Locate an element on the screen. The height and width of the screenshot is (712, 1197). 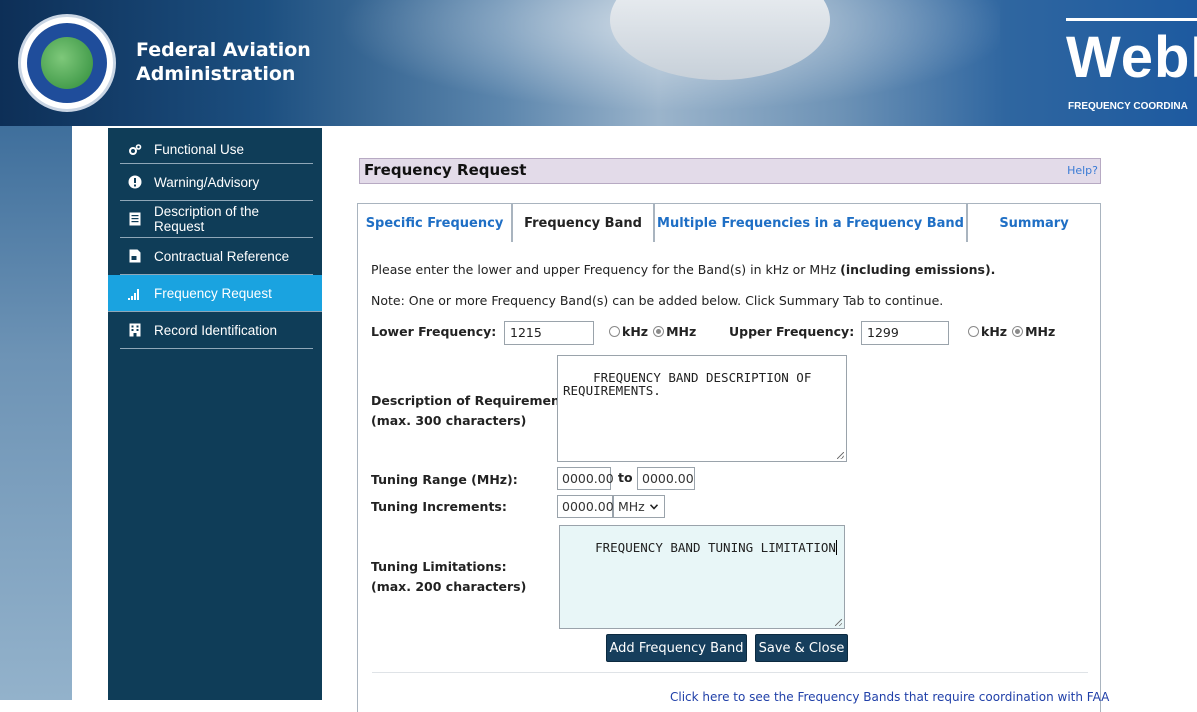
tuning-range-from-input: 0000.00 is located at coordinates (585, 478).